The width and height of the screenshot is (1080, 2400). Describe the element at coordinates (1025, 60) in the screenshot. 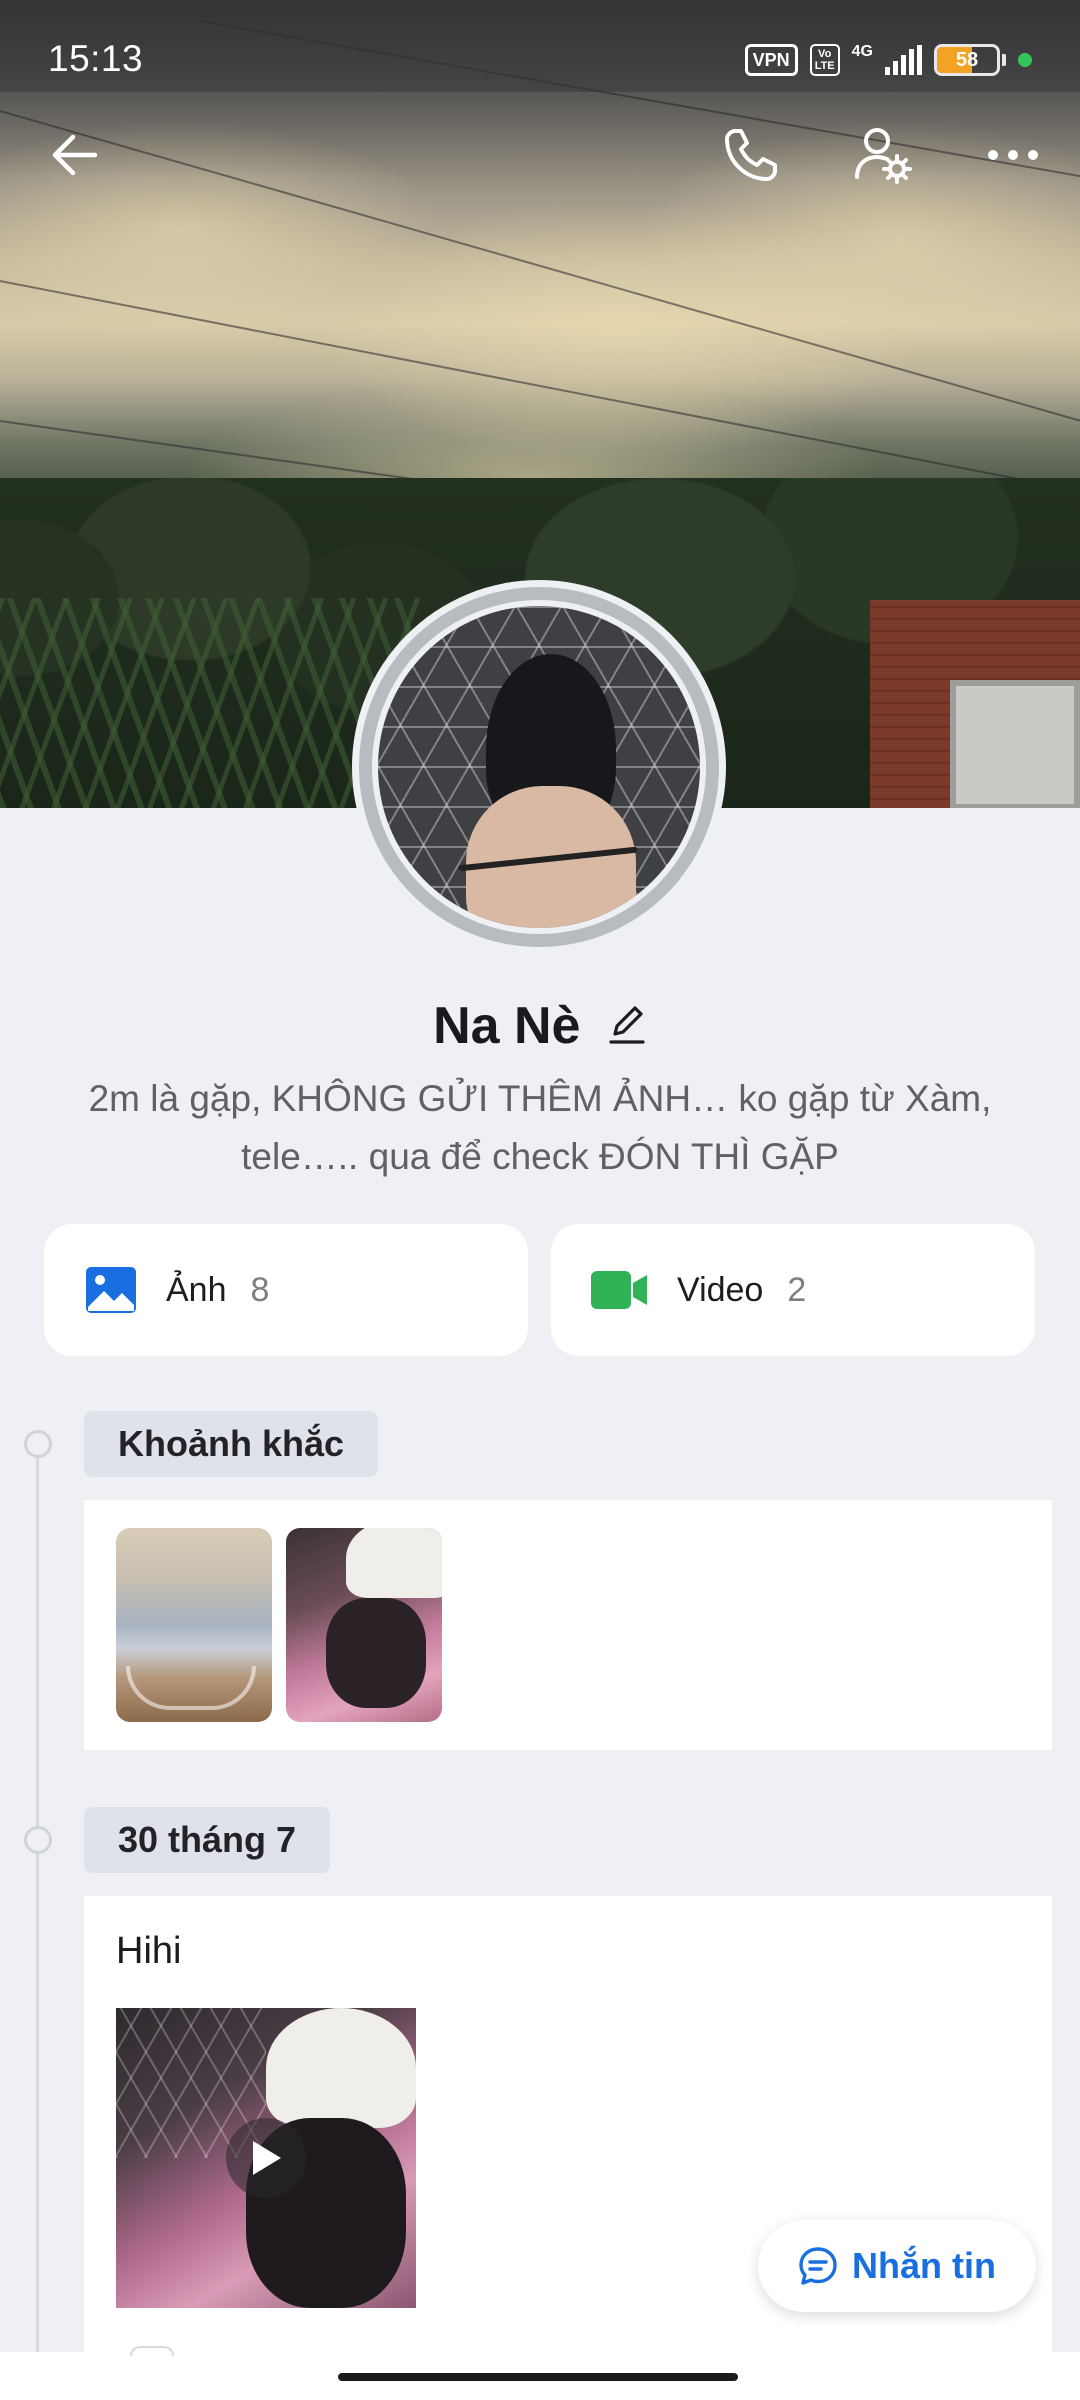

I see `privacy-dot-icon` at that location.